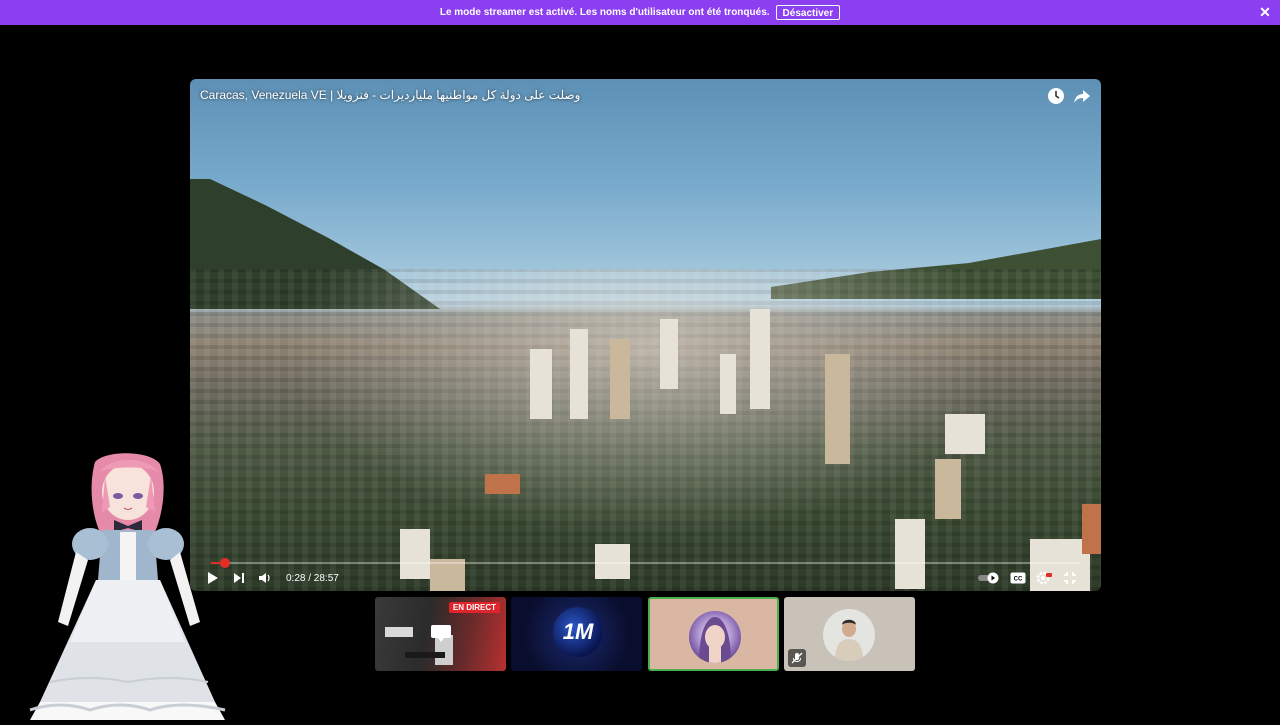  What do you see at coordinates (1056, 96) in the screenshot?
I see `clock-icon` at bounding box center [1056, 96].